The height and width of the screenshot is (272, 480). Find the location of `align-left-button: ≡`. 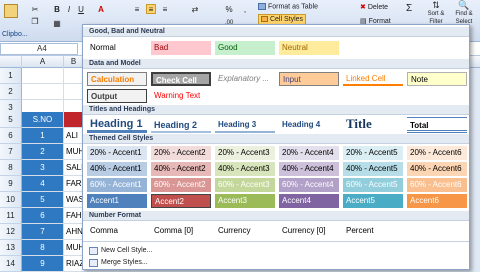

align-left-button: ≡ is located at coordinates (137, 9).